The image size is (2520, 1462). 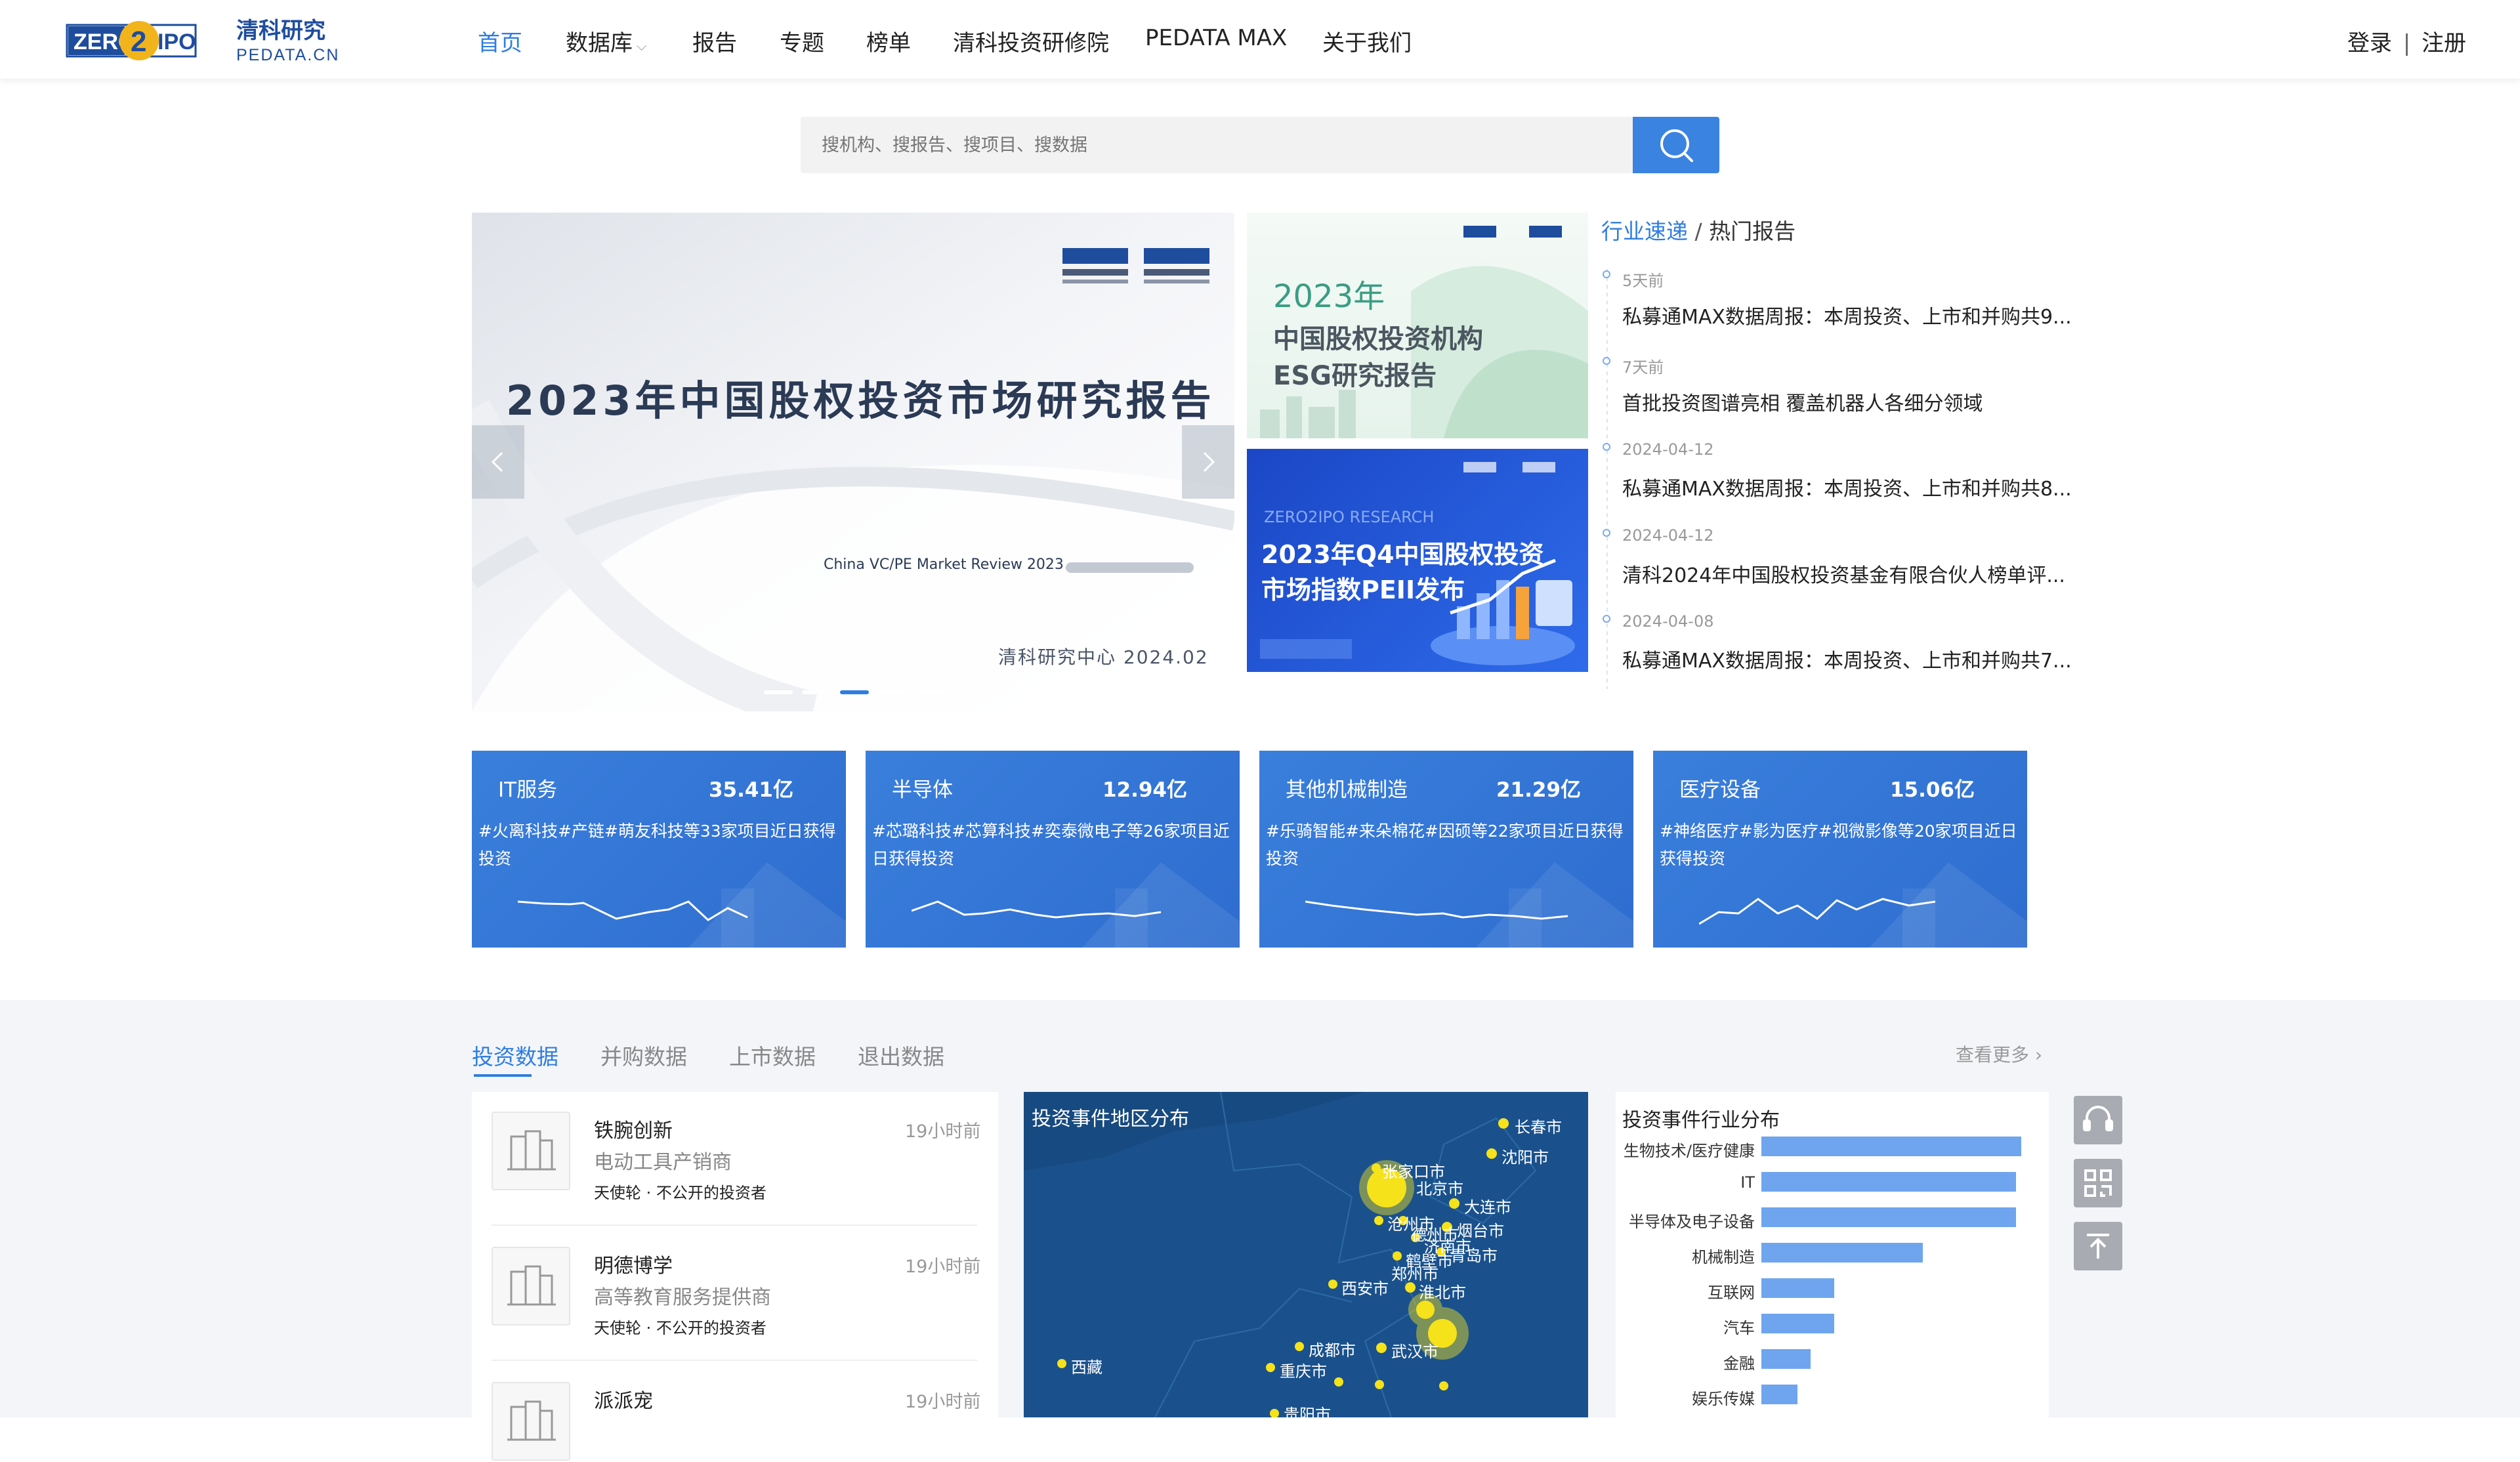 What do you see at coordinates (287, 55) in the screenshot?
I see `svg-text: PEDATA.CN` at bounding box center [287, 55].